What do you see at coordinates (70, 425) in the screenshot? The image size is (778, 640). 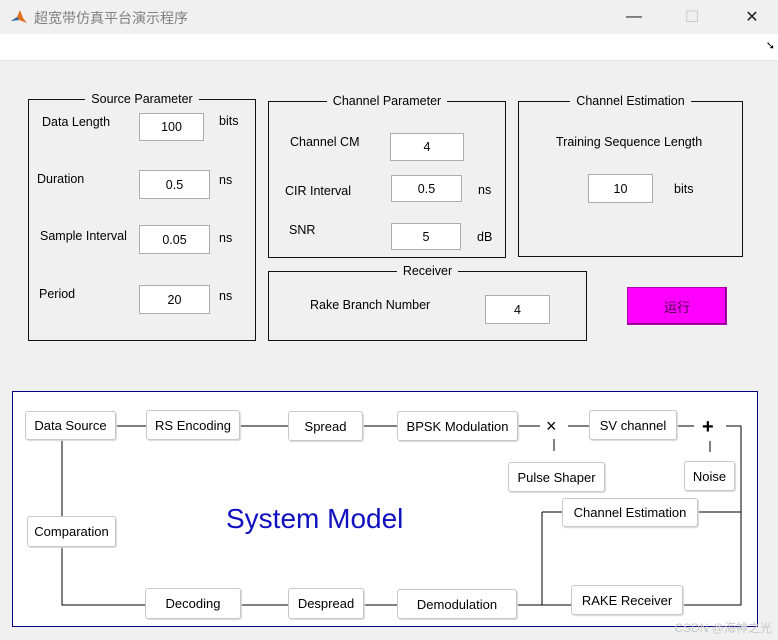 I see `block-data-source: Data Source` at bounding box center [70, 425].